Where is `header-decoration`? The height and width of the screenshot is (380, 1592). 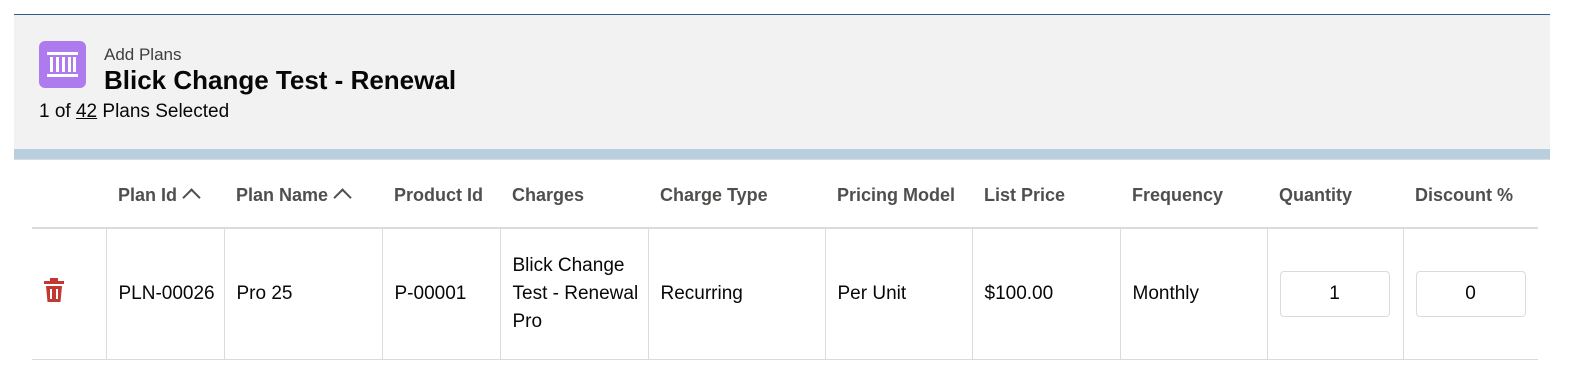 header-decoration is located at coordinates (782, 154).